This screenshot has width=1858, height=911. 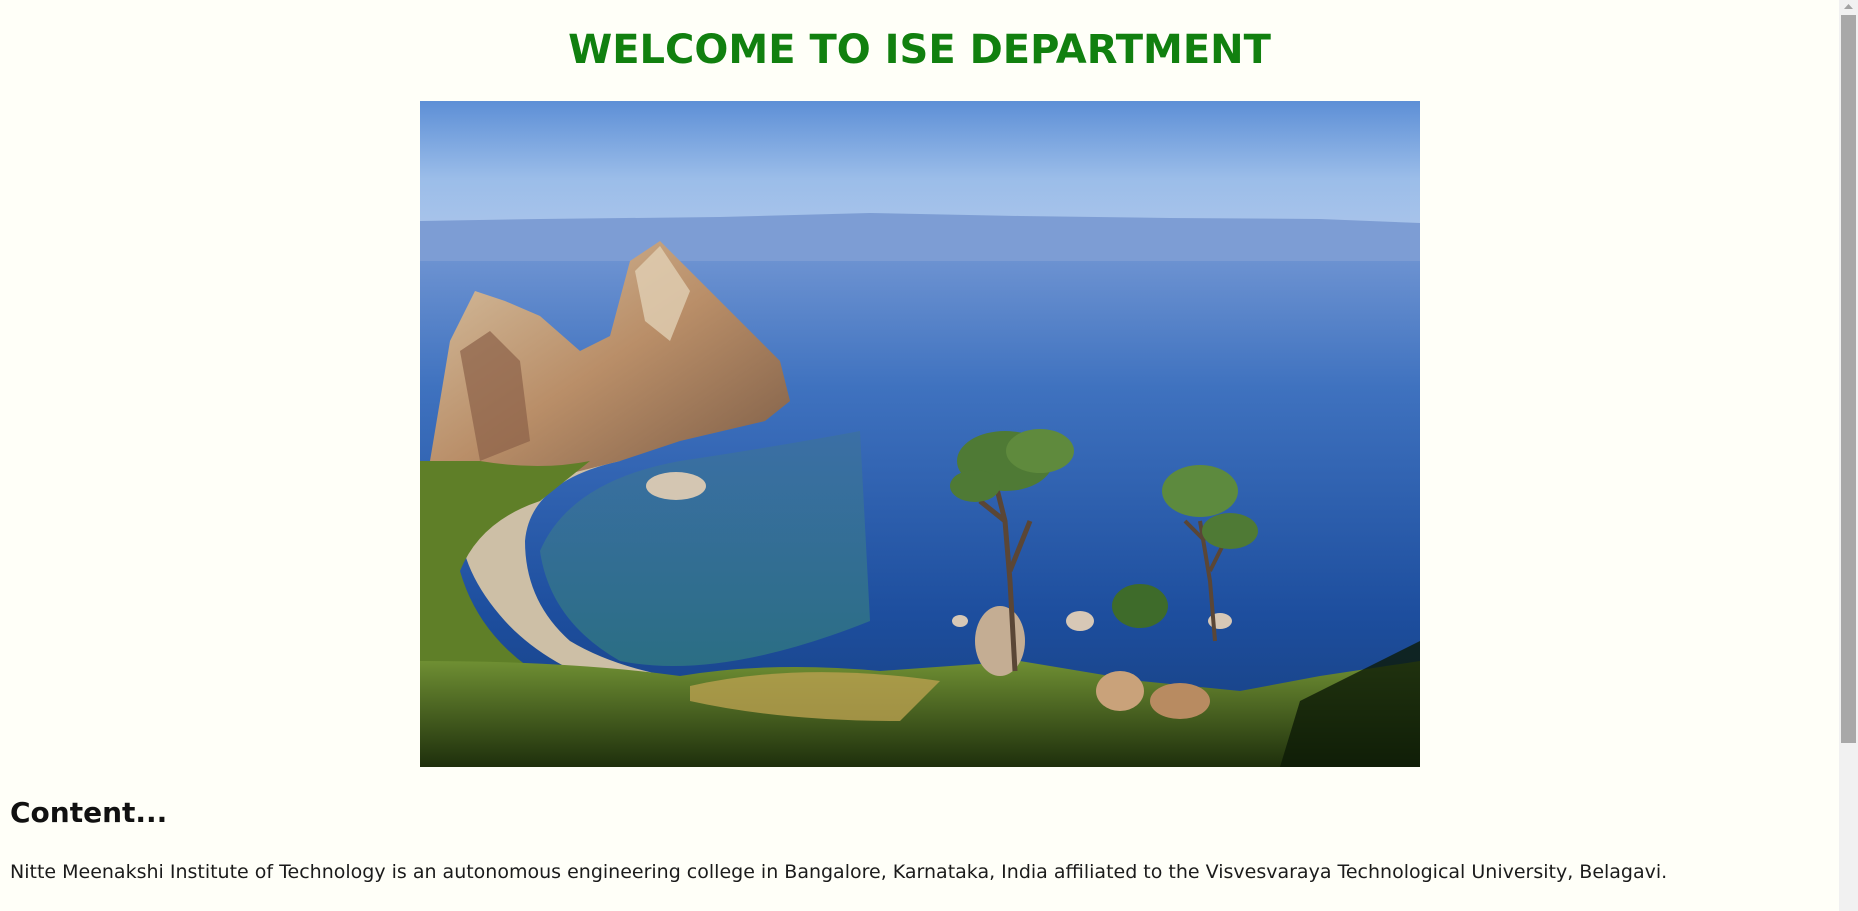 I want to click on vertical-scrollbar, so click(x=1848, y=455).